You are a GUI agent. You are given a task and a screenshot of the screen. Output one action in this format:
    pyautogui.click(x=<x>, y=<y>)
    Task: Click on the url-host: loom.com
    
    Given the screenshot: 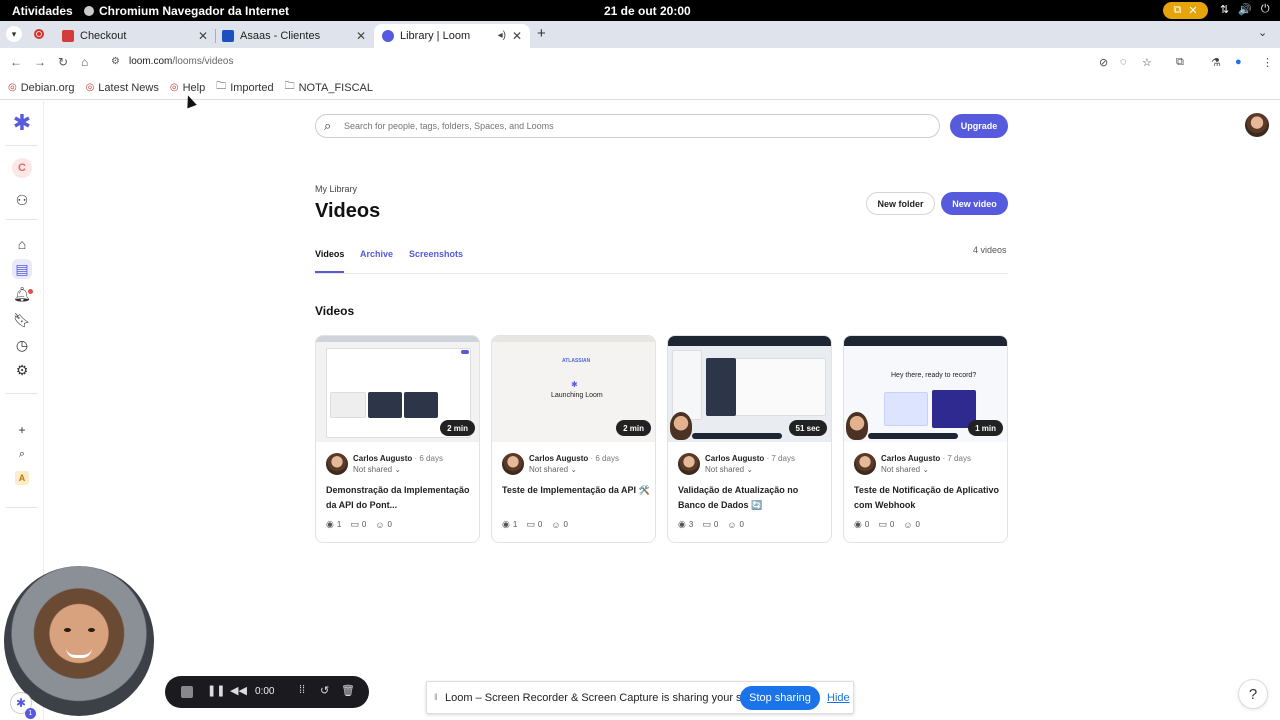 What is the action you would take?
    pyautogui.click(x=151, y=61)
    